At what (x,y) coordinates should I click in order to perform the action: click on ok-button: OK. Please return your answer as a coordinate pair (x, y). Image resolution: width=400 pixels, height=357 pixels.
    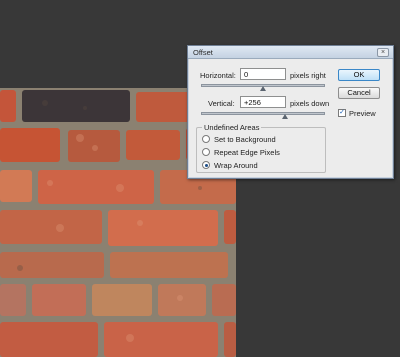
    Looking at the image, I should click on (359, 75).